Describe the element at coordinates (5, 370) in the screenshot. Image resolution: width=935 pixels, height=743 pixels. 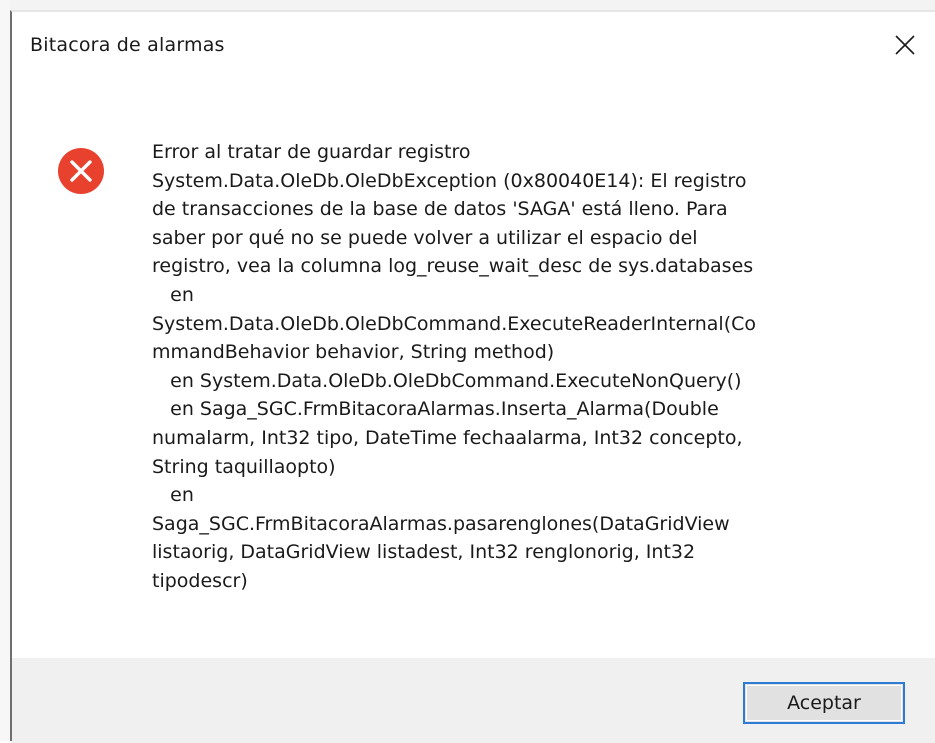
I see `background-left` at that location.